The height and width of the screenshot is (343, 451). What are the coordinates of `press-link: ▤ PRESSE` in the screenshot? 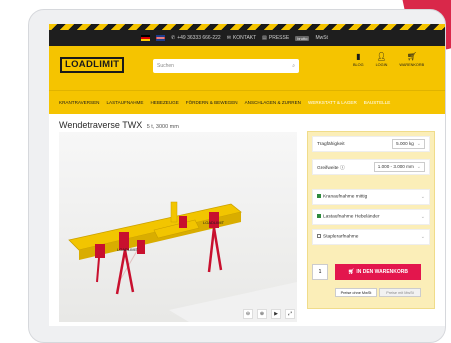 It's located at (275, 38).